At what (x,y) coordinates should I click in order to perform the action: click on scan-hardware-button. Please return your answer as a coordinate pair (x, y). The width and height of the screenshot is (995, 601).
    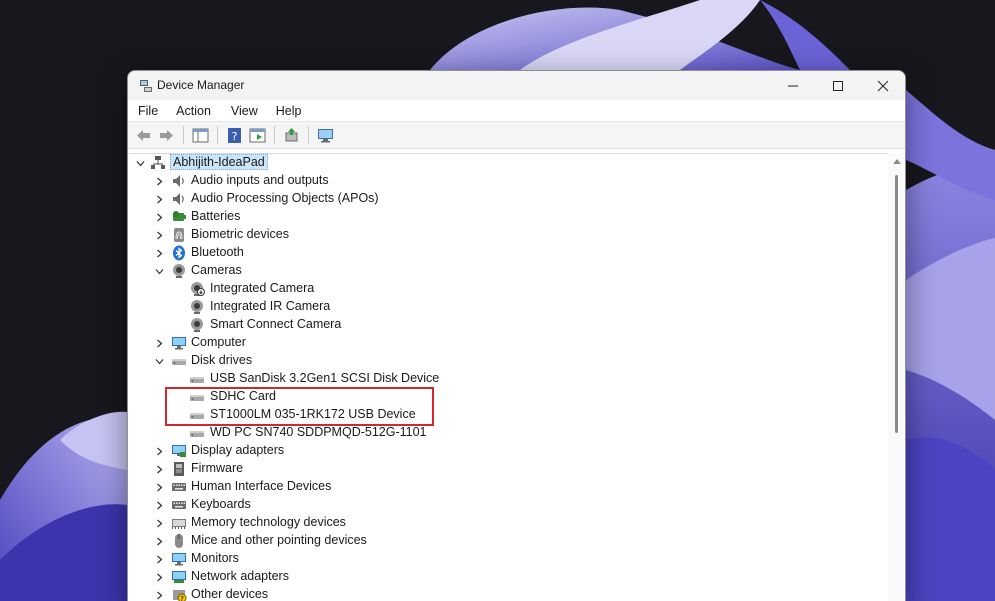
    Looking at the image, I should click on (325, 135).